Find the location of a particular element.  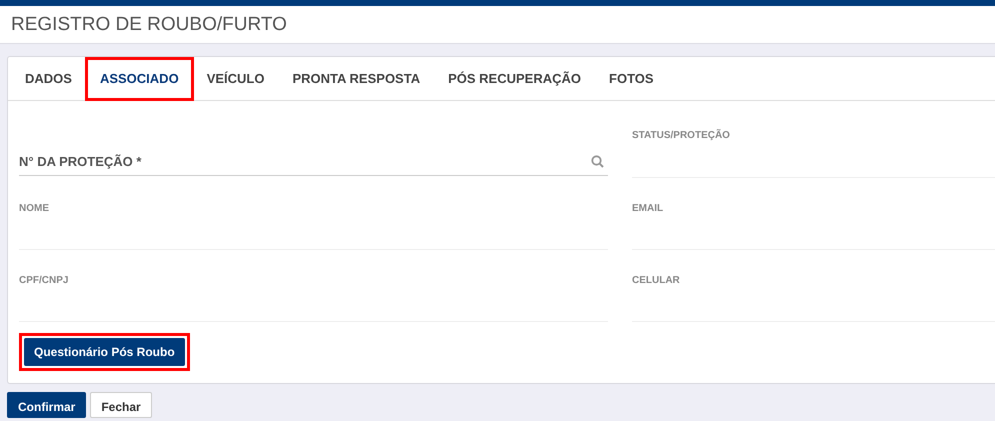

tab: FOTOS is located at coordinates (631, 79).